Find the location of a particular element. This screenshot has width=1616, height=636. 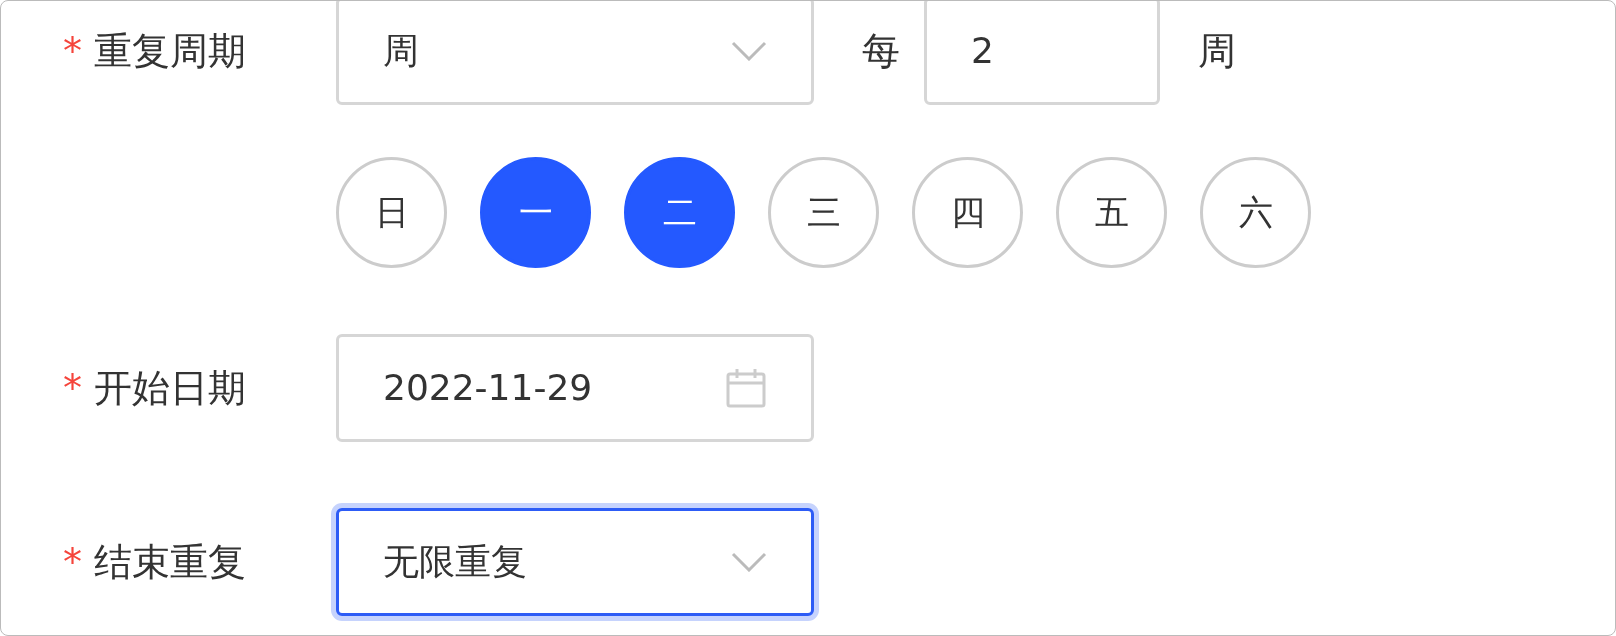

weekday-toggle: 六 is located at coordinates (1255, 212).